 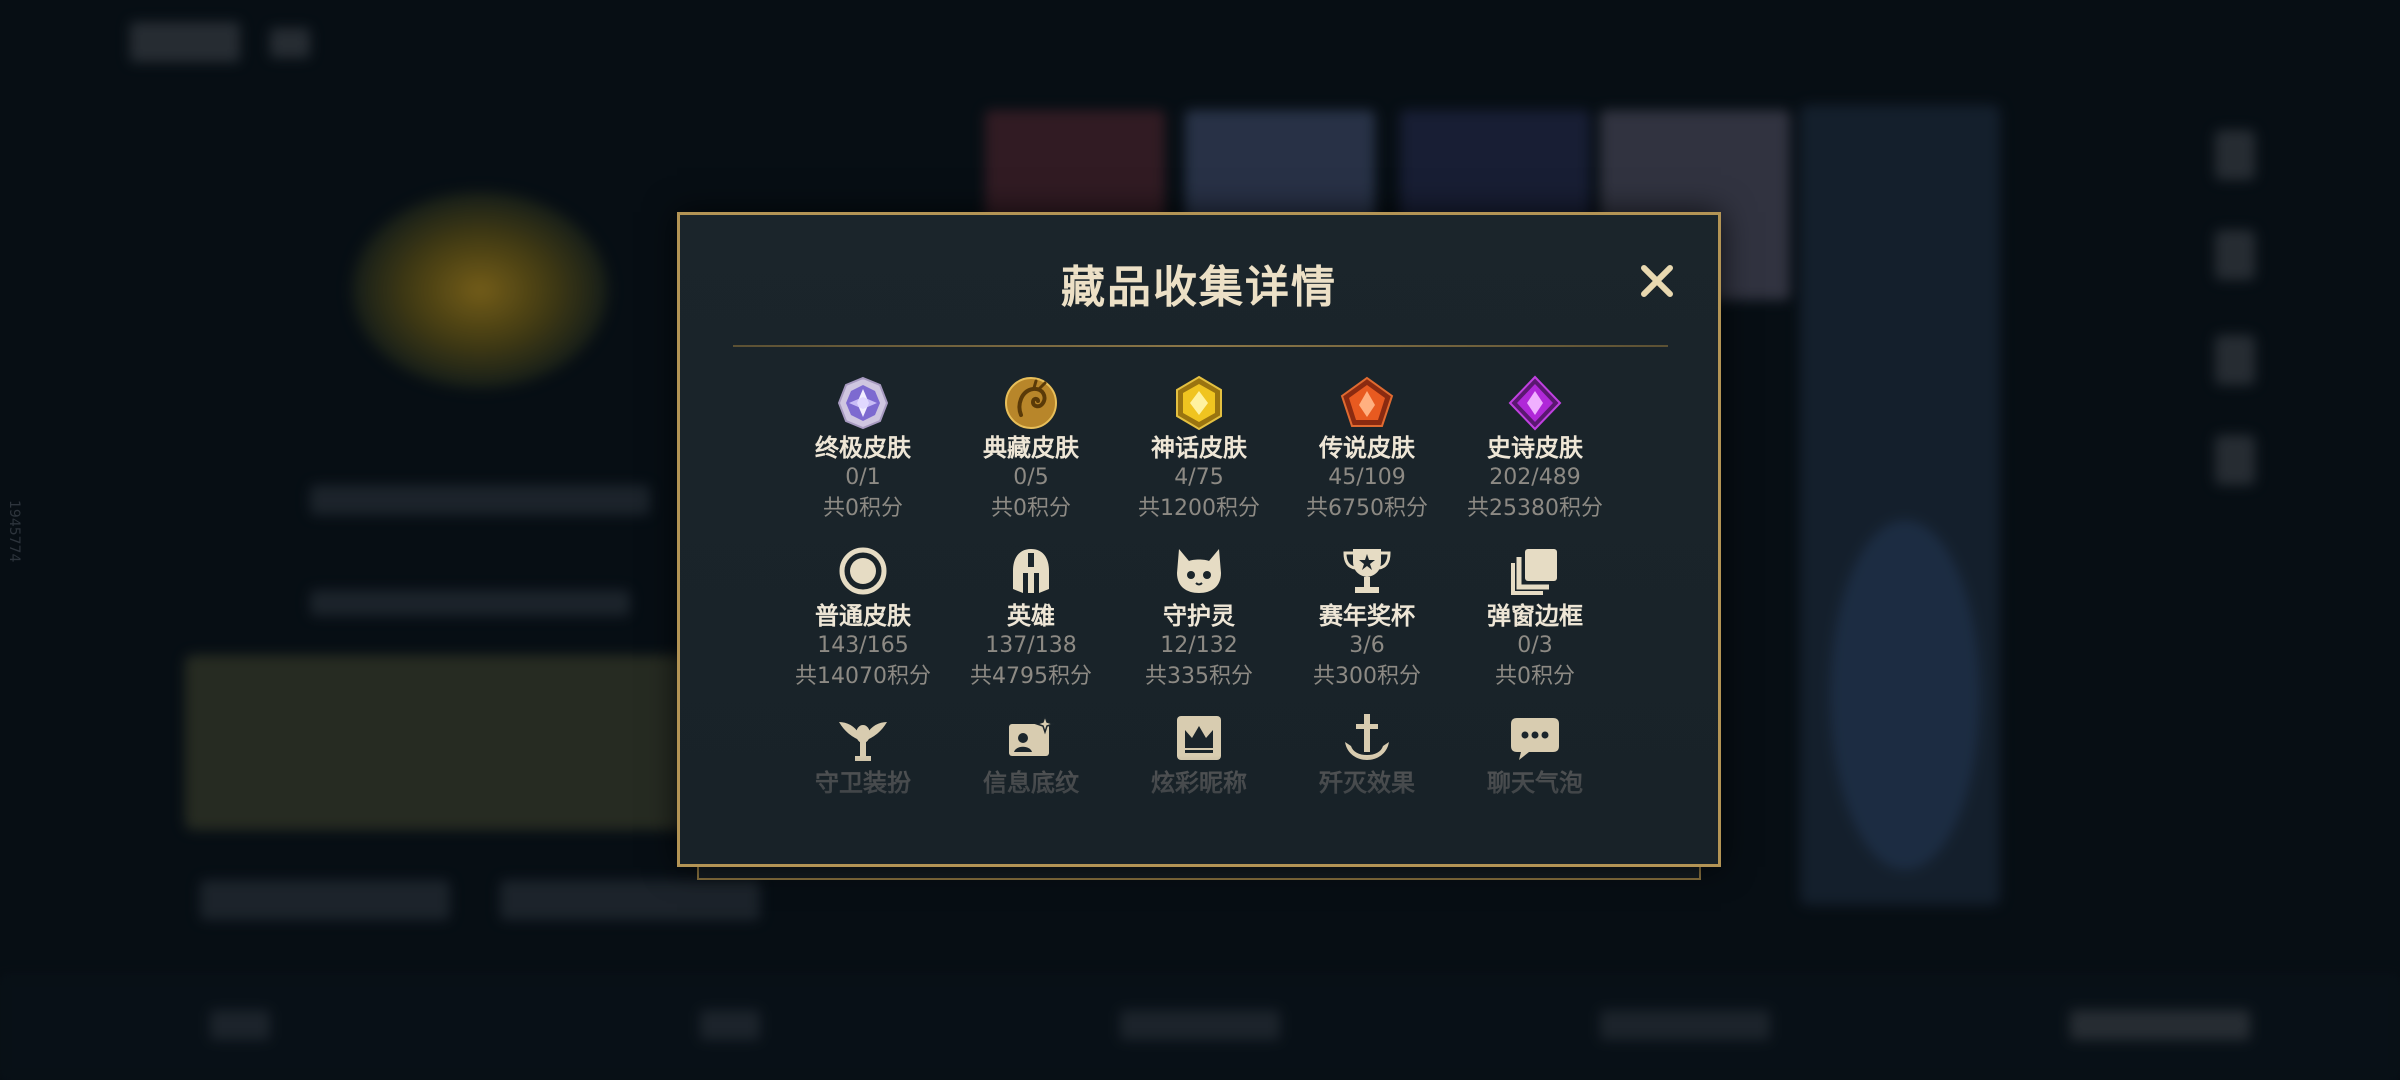 I want to click on collection-item-colorful-nickname: 炫彩昵称, so click(x=1199, y=754).